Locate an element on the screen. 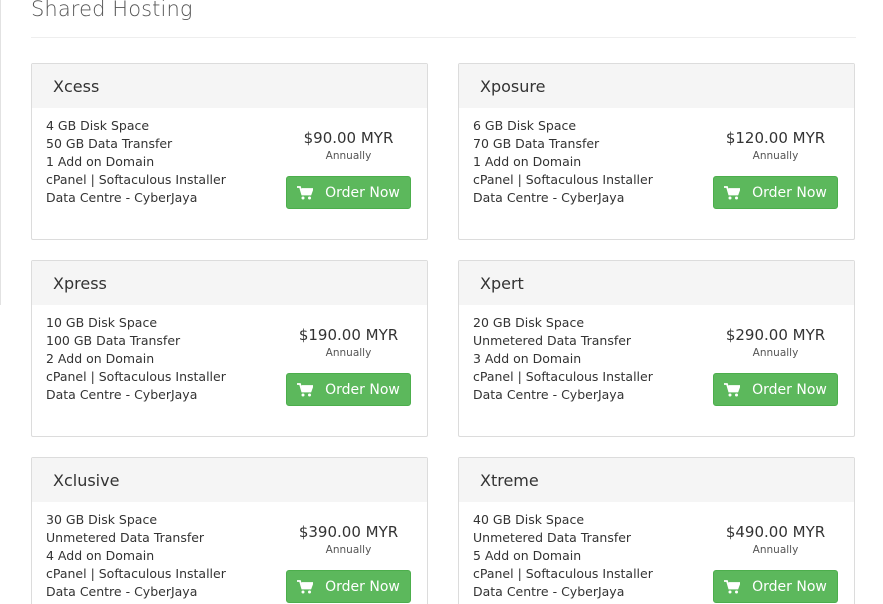 The height and width of the screenshot is (604, 883). price-box: $490.00 MYR Annually is located at coordinates (775, 539).